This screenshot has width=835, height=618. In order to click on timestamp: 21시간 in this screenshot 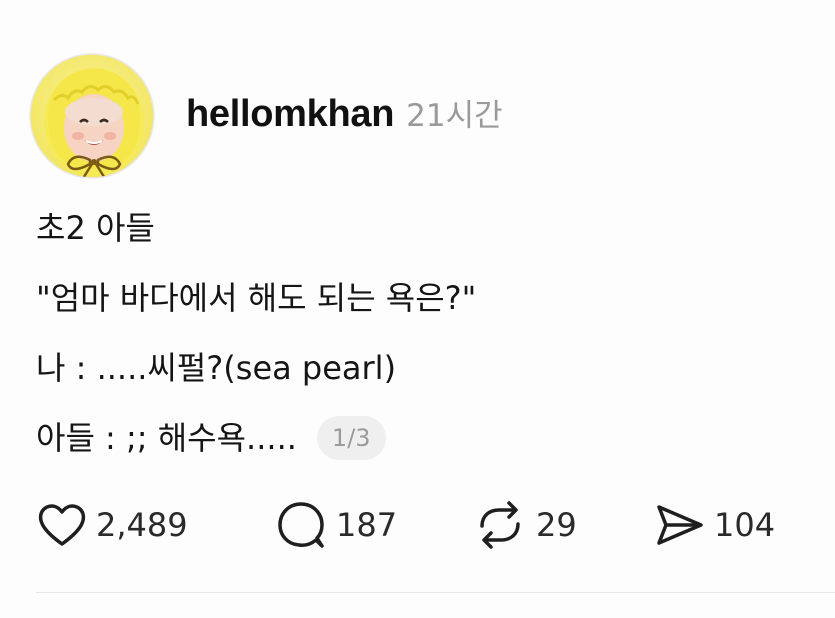, I will do `click(454, 112)`.